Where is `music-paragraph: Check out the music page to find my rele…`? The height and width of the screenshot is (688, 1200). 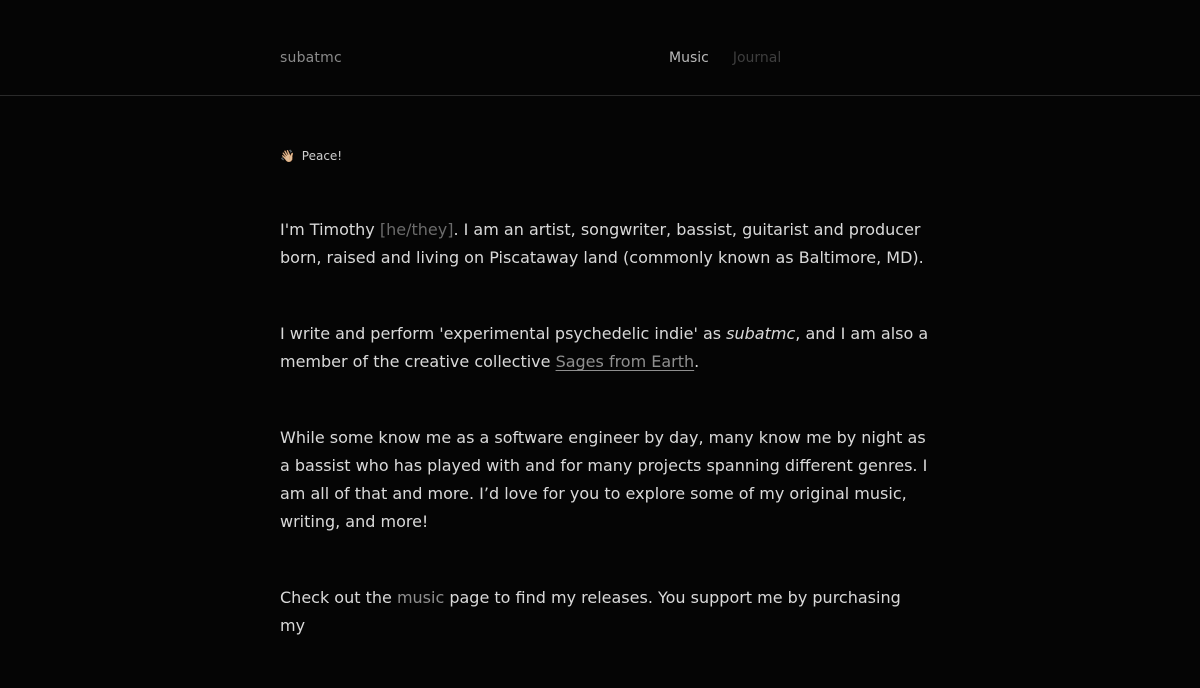 music-paragraph: Check out the music page to find my rele… is located at coordinates (605, 612).